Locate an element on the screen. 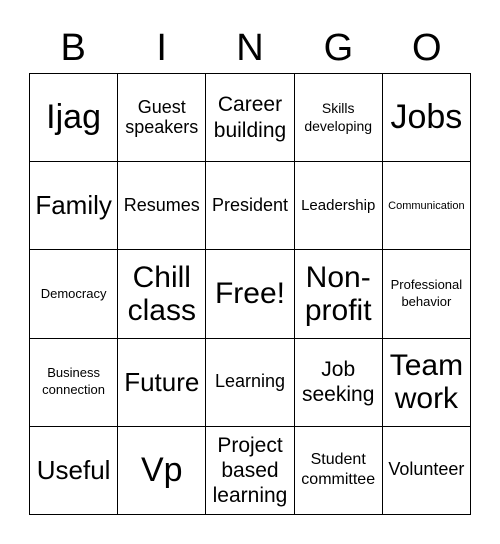  bingo-cell: Democracy is located at coordinates (74, 294).